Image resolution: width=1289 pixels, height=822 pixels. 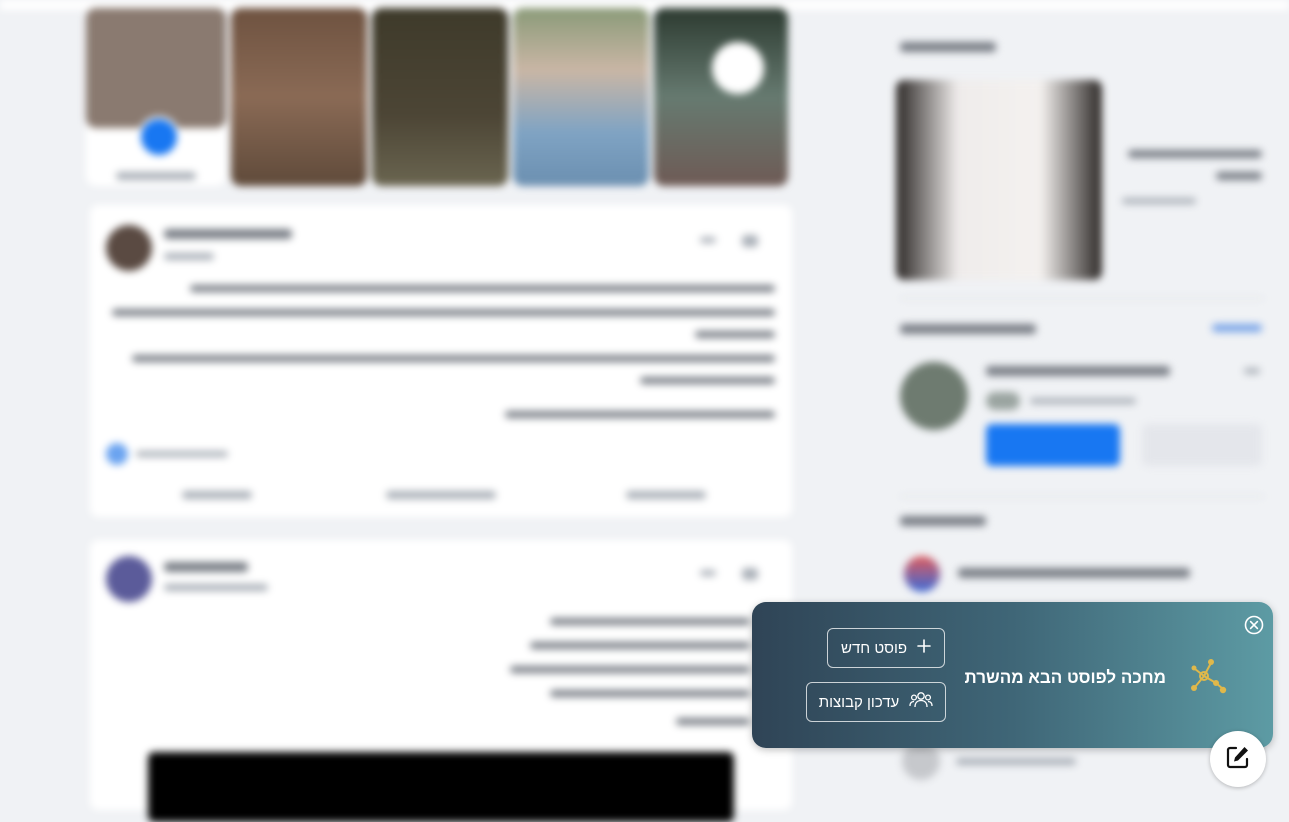 What do you see at coordinates (156, 97) in the screenshot?
I see `story-create` at bounding box center [156, 97].